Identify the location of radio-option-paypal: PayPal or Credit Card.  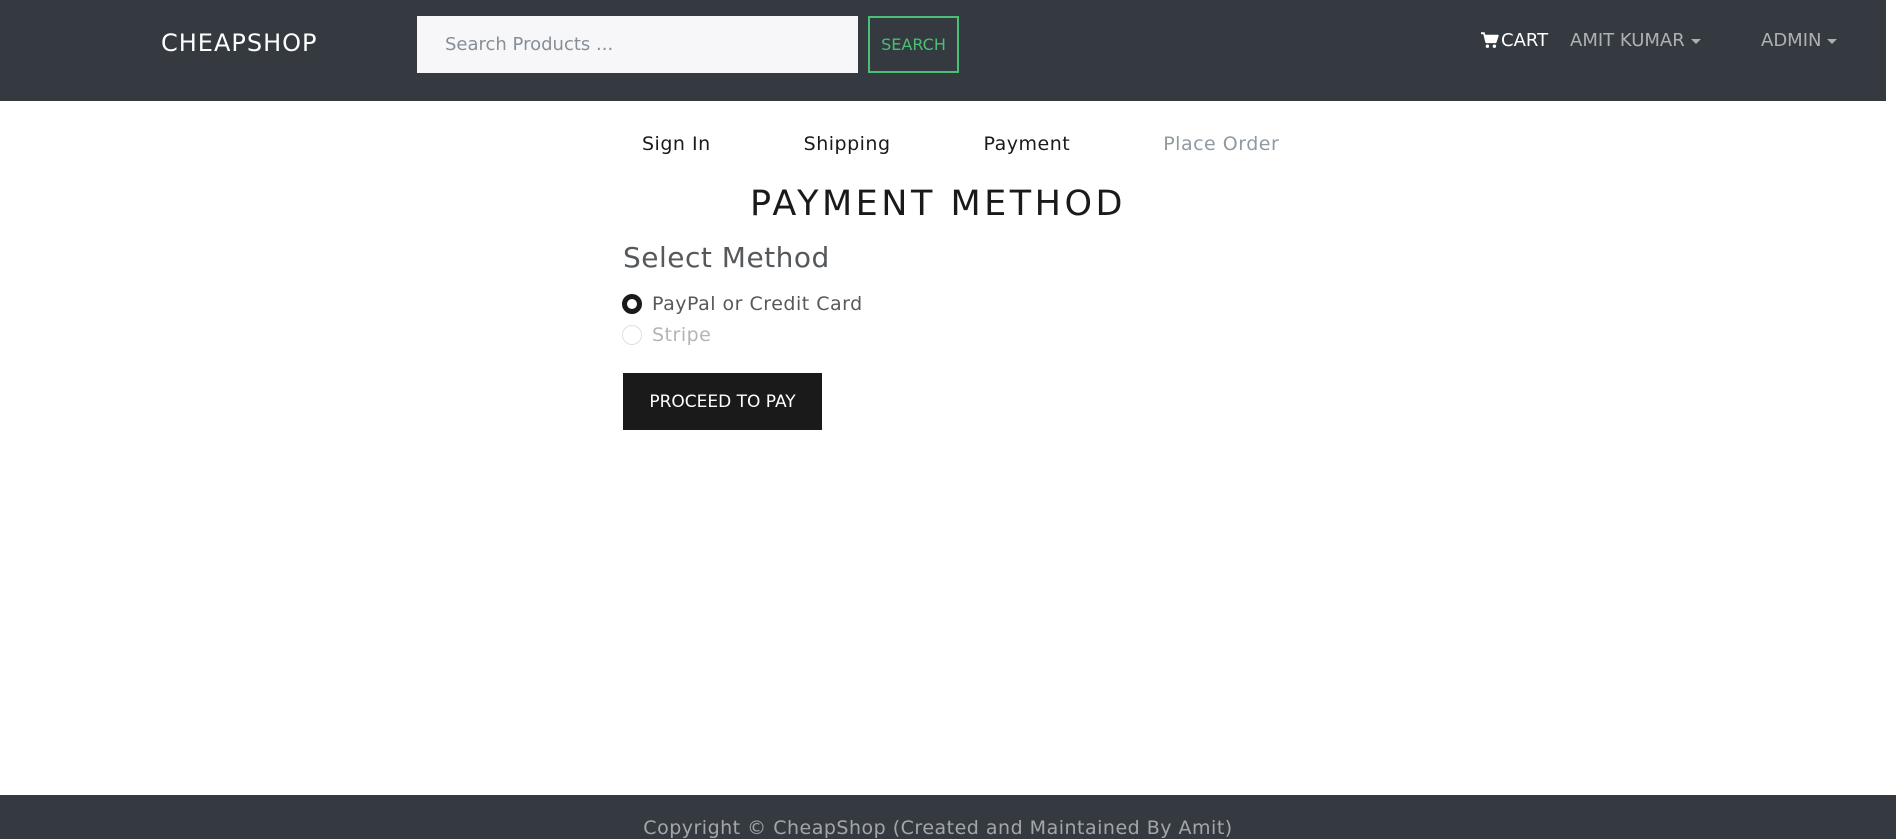
(742, 304).